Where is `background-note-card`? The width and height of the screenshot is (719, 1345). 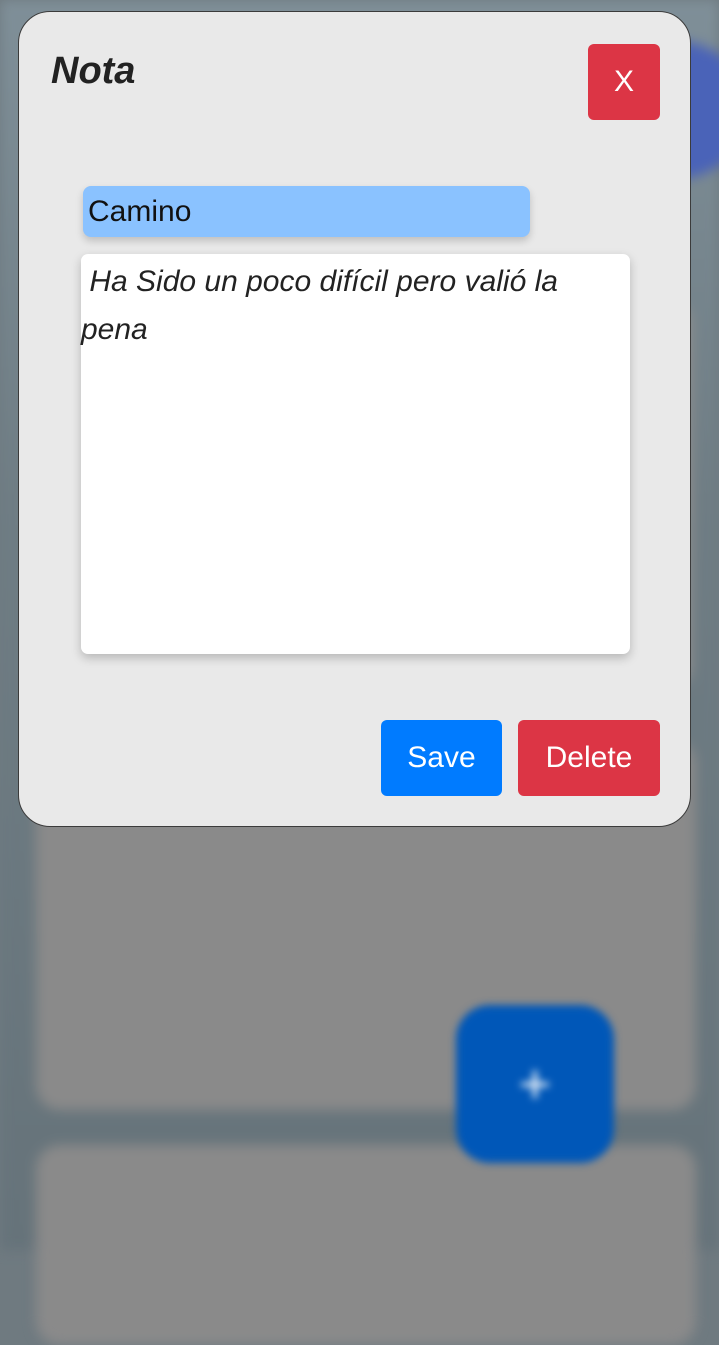 background-note-card is located at coordinates (366, 1245).